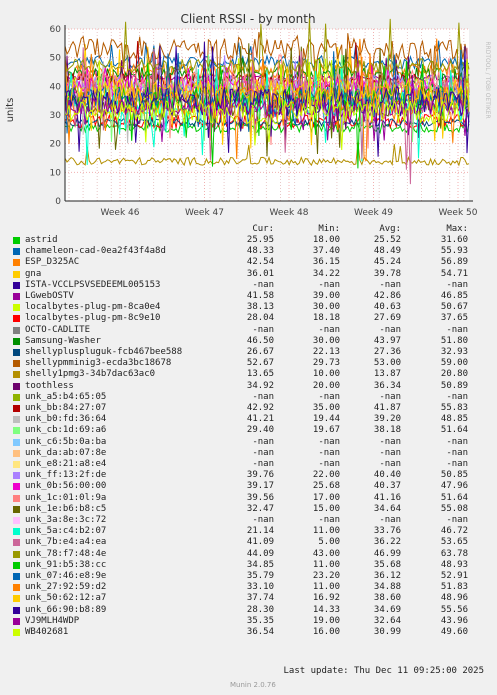 This screenshot has height=695, width=497. Describe the element at coordinates (49, 385) in the screenshot. I see `legend-series-name: toothless` at that location.